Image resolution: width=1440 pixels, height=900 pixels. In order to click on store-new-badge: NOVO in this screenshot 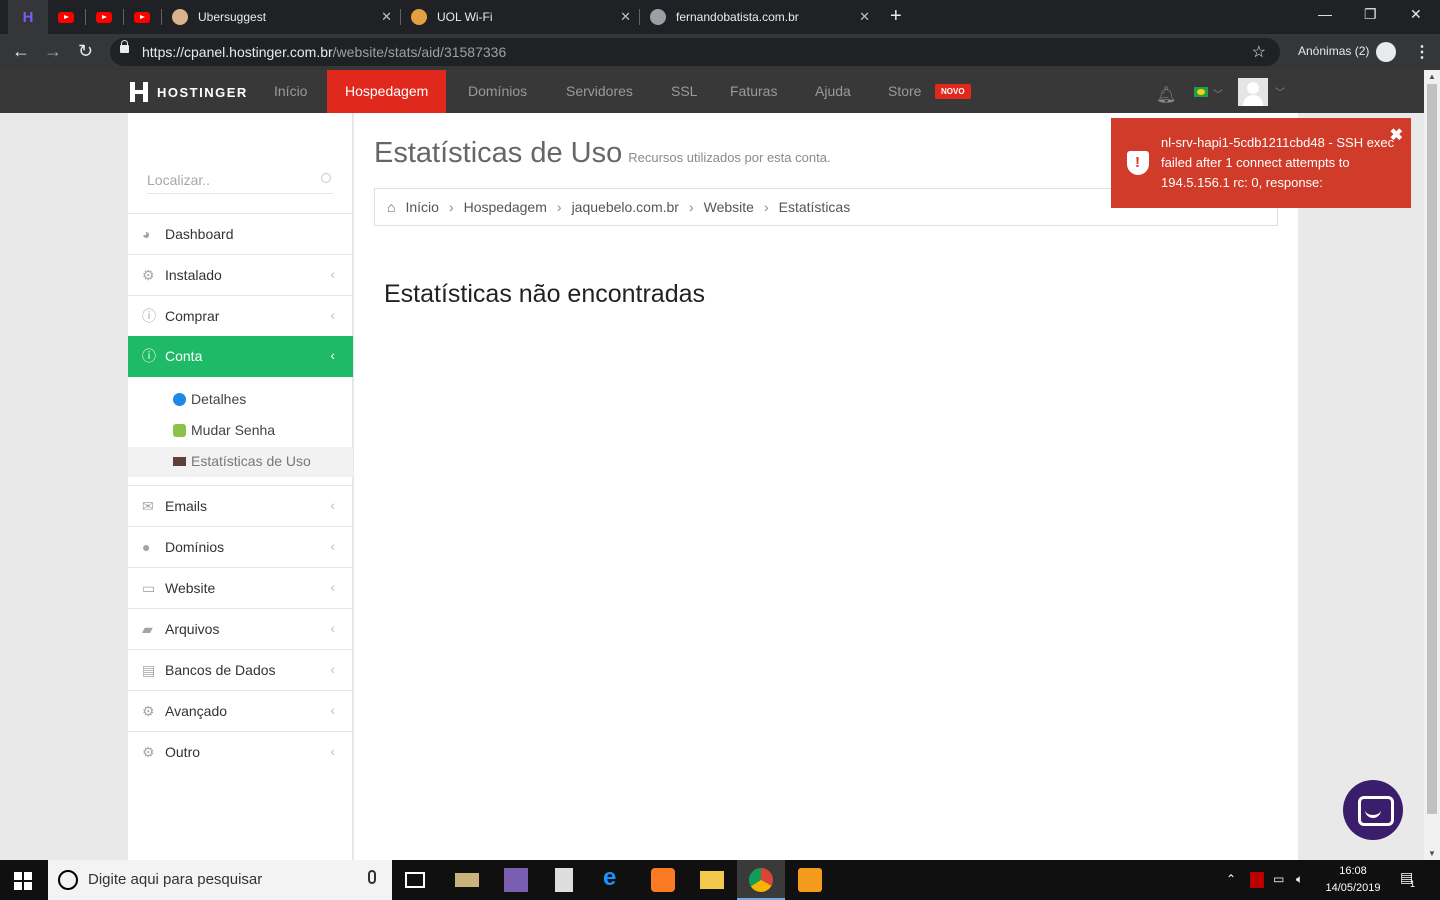, I will do `click(953, 91)`.